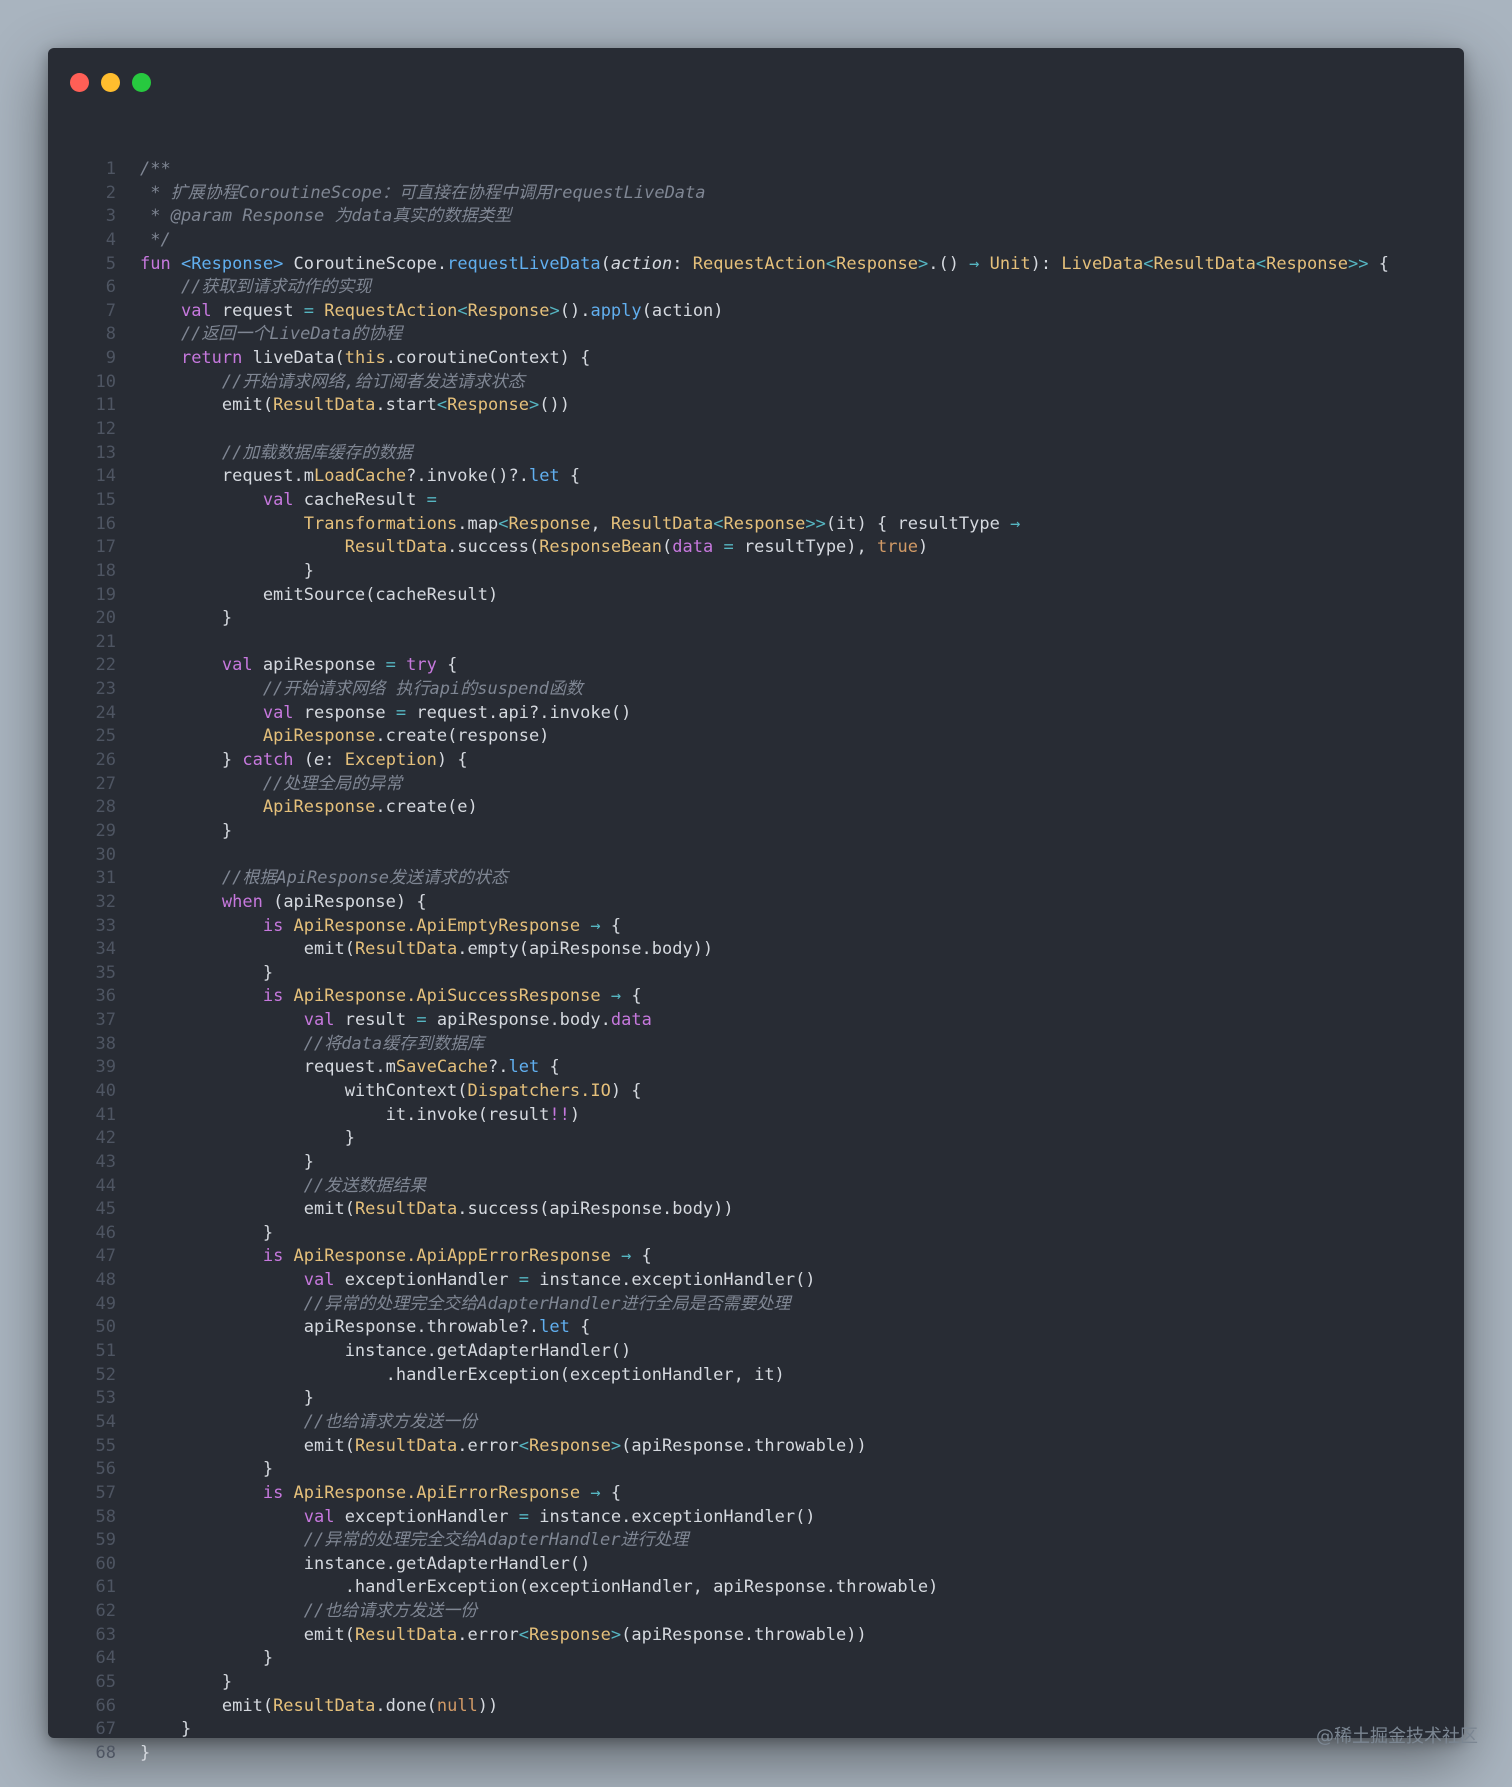  I want to click on code-line: 30, so click(756, 856).